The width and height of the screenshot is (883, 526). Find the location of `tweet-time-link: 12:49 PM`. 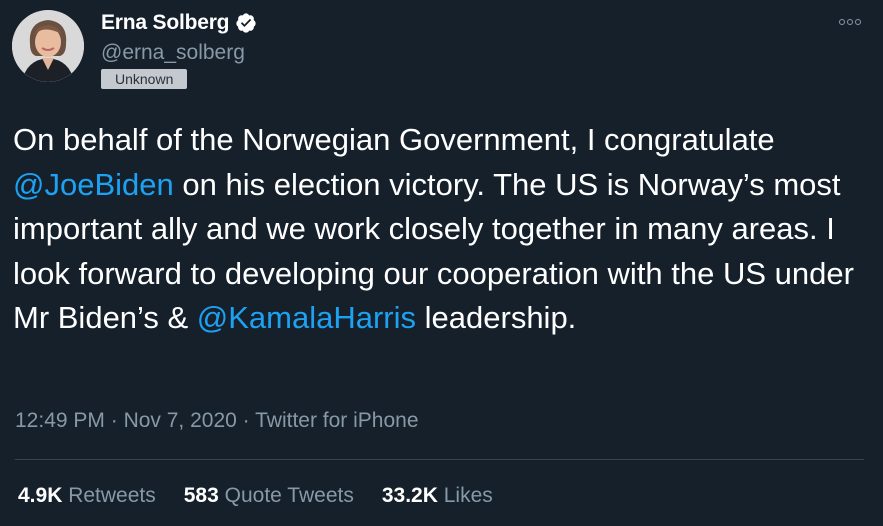

tweet-time-link: 12:49 PM is located at coordinates (60, 420).